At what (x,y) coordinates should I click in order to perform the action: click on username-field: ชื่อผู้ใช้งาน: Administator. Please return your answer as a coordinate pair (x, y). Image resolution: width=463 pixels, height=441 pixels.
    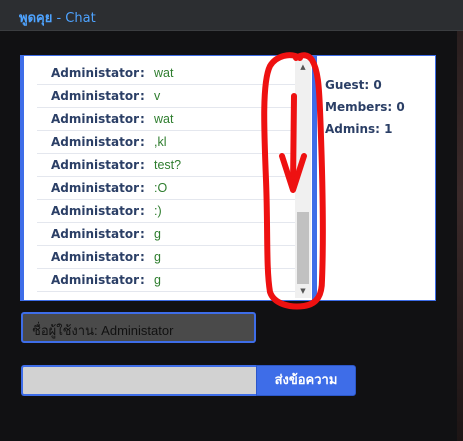
    Looking at the image, I should click on (138, 327).